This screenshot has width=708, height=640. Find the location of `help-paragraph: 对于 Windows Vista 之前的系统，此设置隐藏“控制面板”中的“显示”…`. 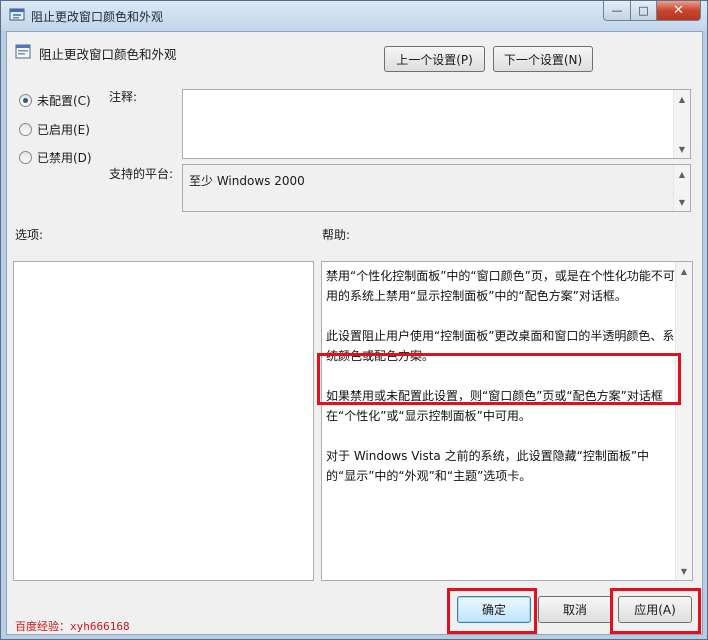

help-paragraph: 对于 Windows Vista 之前的系统，此设置隐藏“控制面板”中的“显示”… is located at coordinates (488, 466).